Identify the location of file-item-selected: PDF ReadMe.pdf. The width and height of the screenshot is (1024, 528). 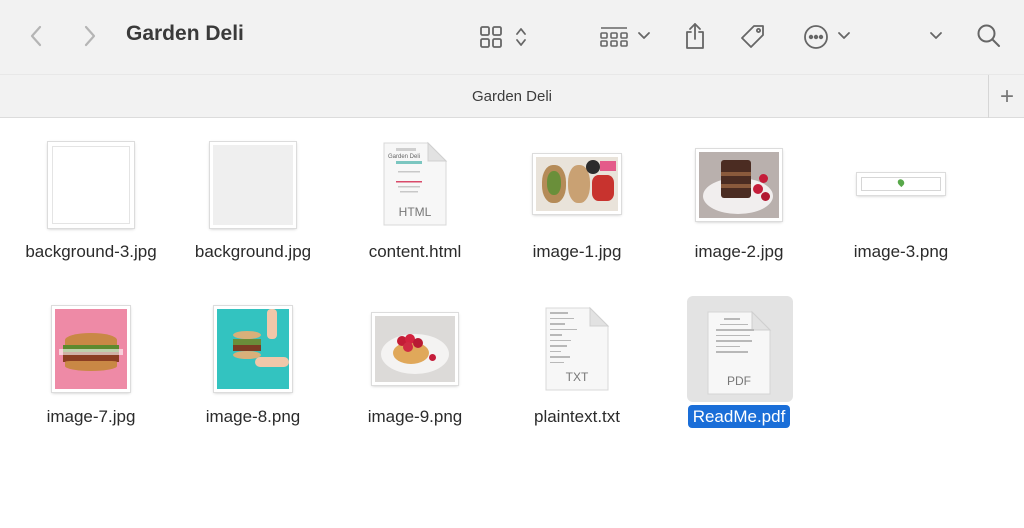
(739, 371).